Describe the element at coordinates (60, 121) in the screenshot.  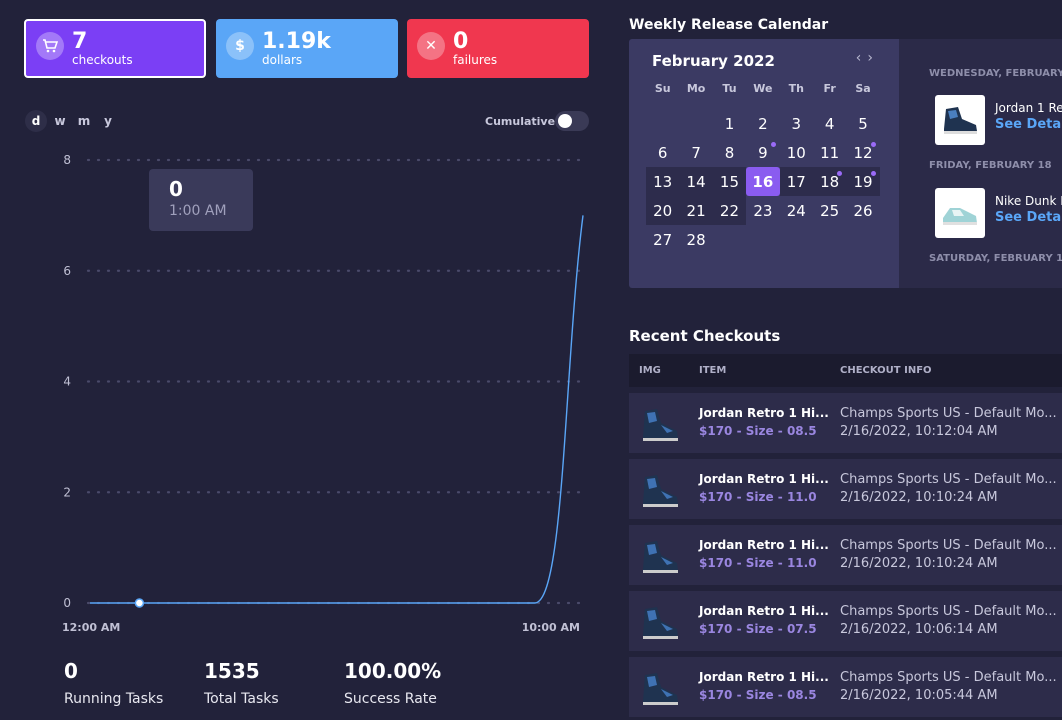
I see `tab-week: w` at that location.